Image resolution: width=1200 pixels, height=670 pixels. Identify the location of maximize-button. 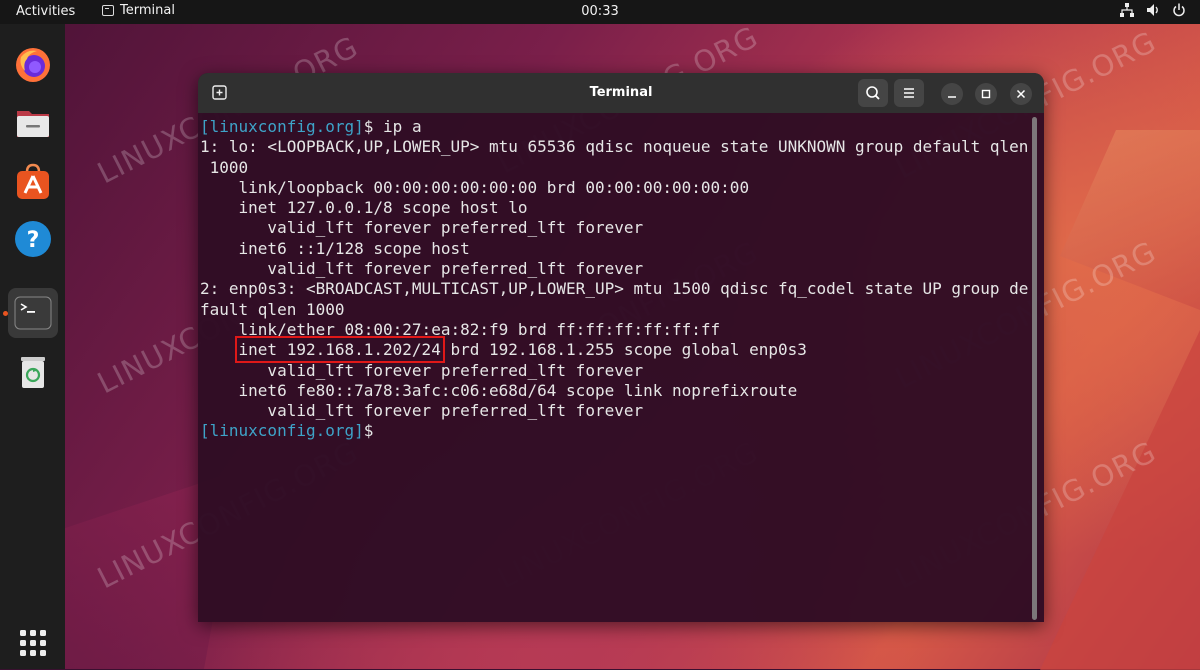
(986, 94).